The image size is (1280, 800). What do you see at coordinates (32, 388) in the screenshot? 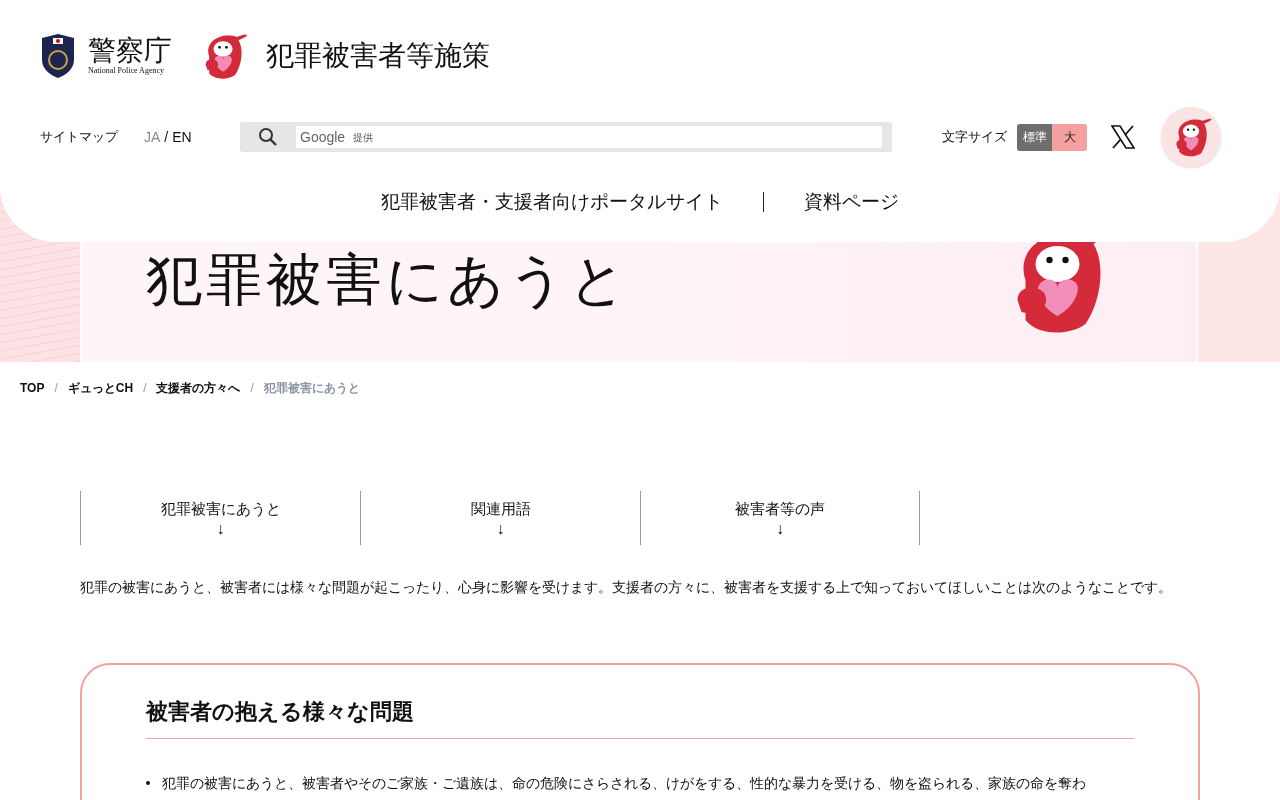
I see `breadcrumb-link: TOP` at bounding box center [32, 388].